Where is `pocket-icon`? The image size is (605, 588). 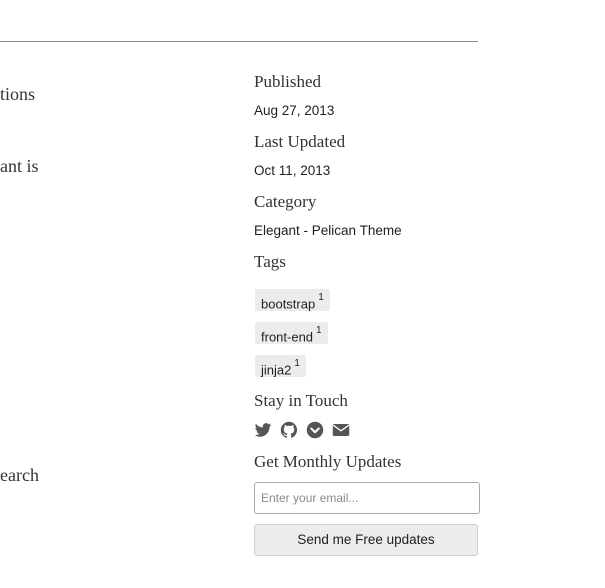
pocket-icon is located at coordinates (315, 430).